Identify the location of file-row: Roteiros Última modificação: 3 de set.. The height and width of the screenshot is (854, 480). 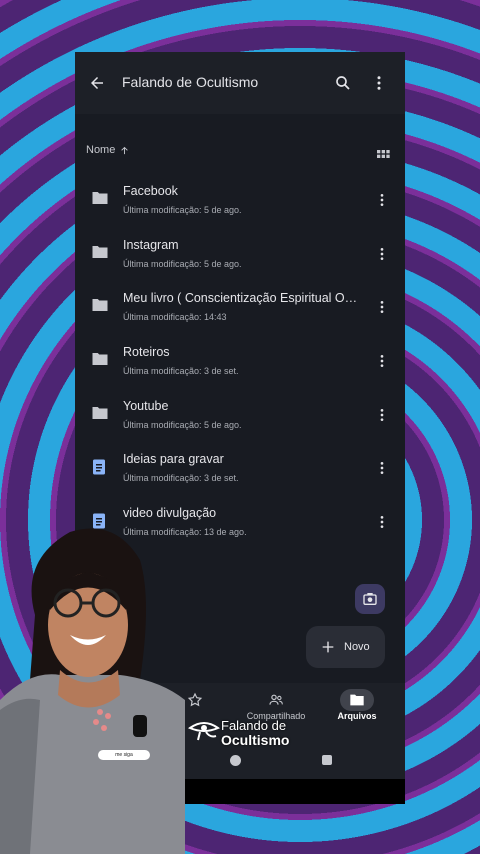
(240, 366).